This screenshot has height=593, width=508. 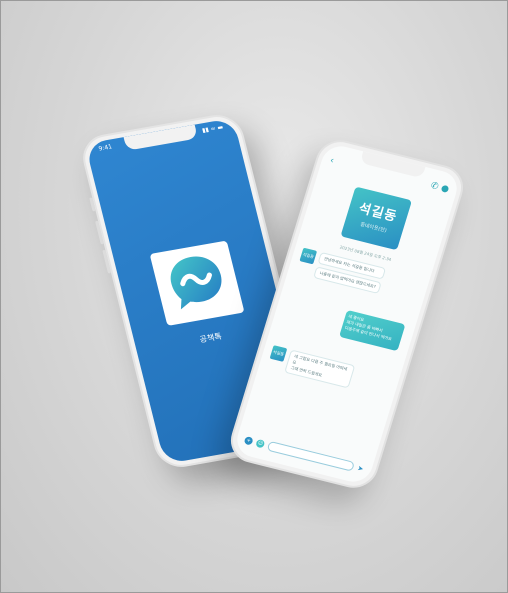 I want to click on message-out: 네 좋아요 제가 내일은 좀 바빠서 다음주에 같이 만나서 먹어요, so click(x=372, y=330).